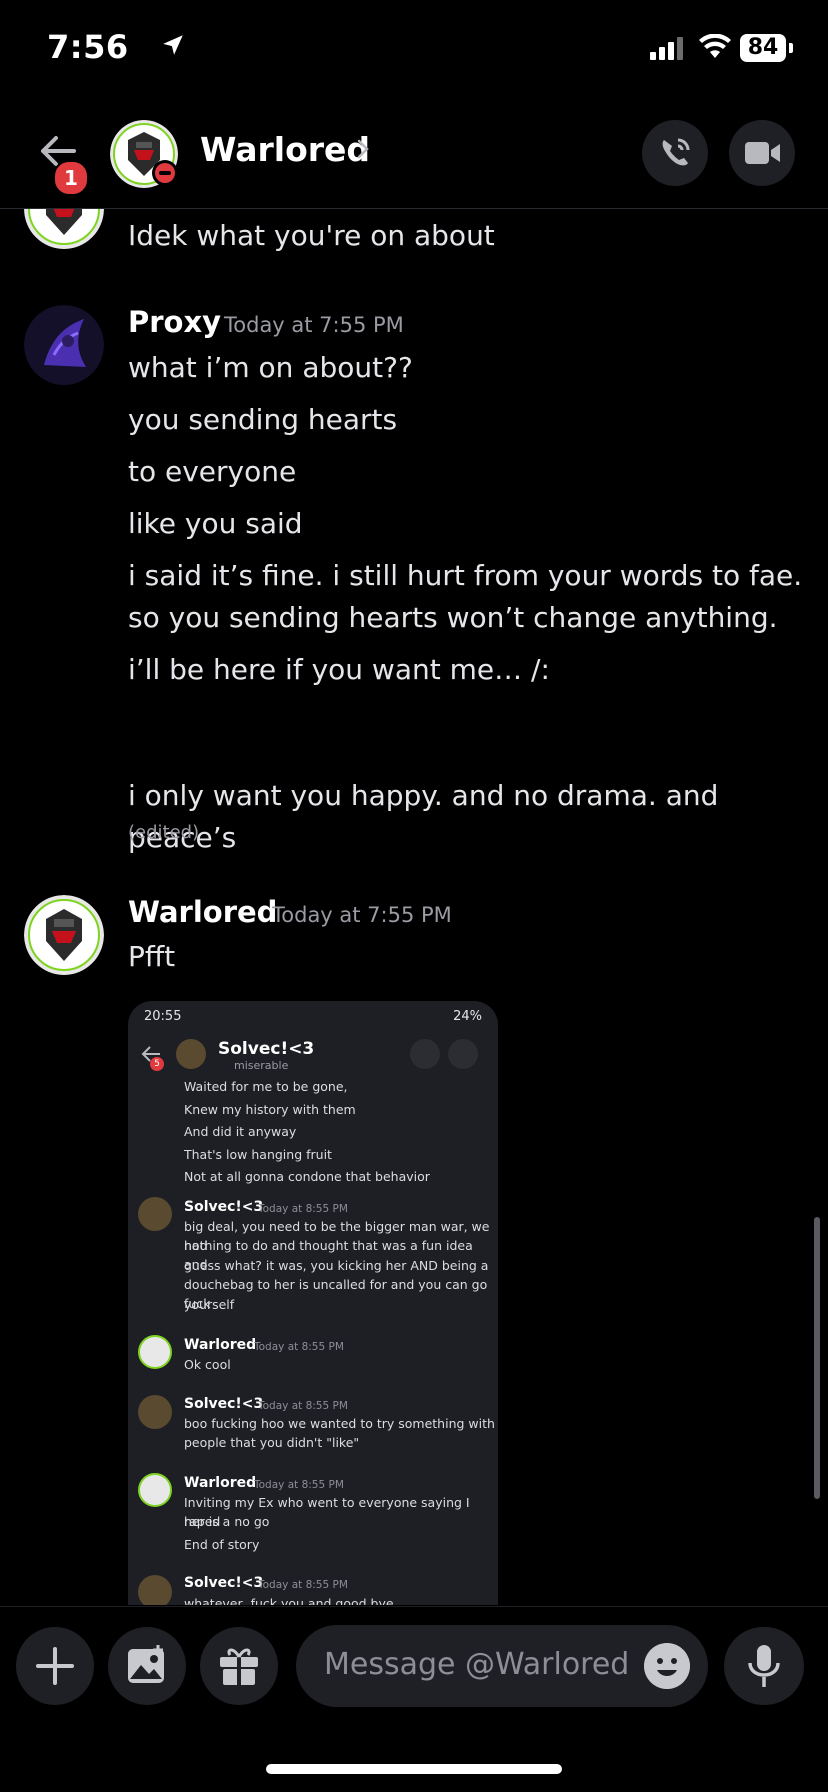  I want to click on attachment-contact-status: miserable, so click(261, 1065).